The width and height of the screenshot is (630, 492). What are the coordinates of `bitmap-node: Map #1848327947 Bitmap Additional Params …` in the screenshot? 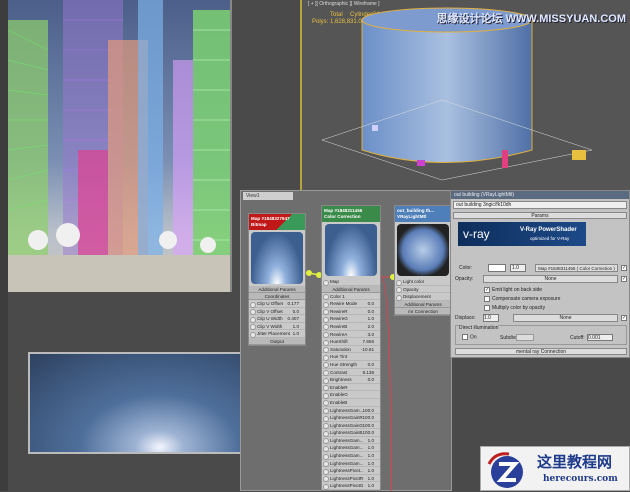 It's located at (277, 279).